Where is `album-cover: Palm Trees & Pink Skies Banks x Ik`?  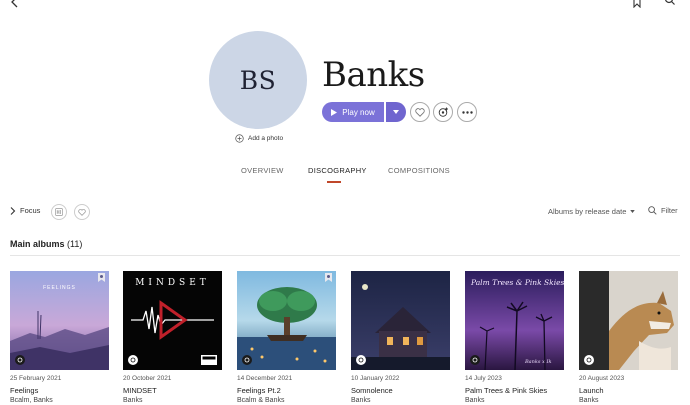
album-cover: Palm Trees & Pink Skies Banks x Ik is located at coordinates (514, 320).